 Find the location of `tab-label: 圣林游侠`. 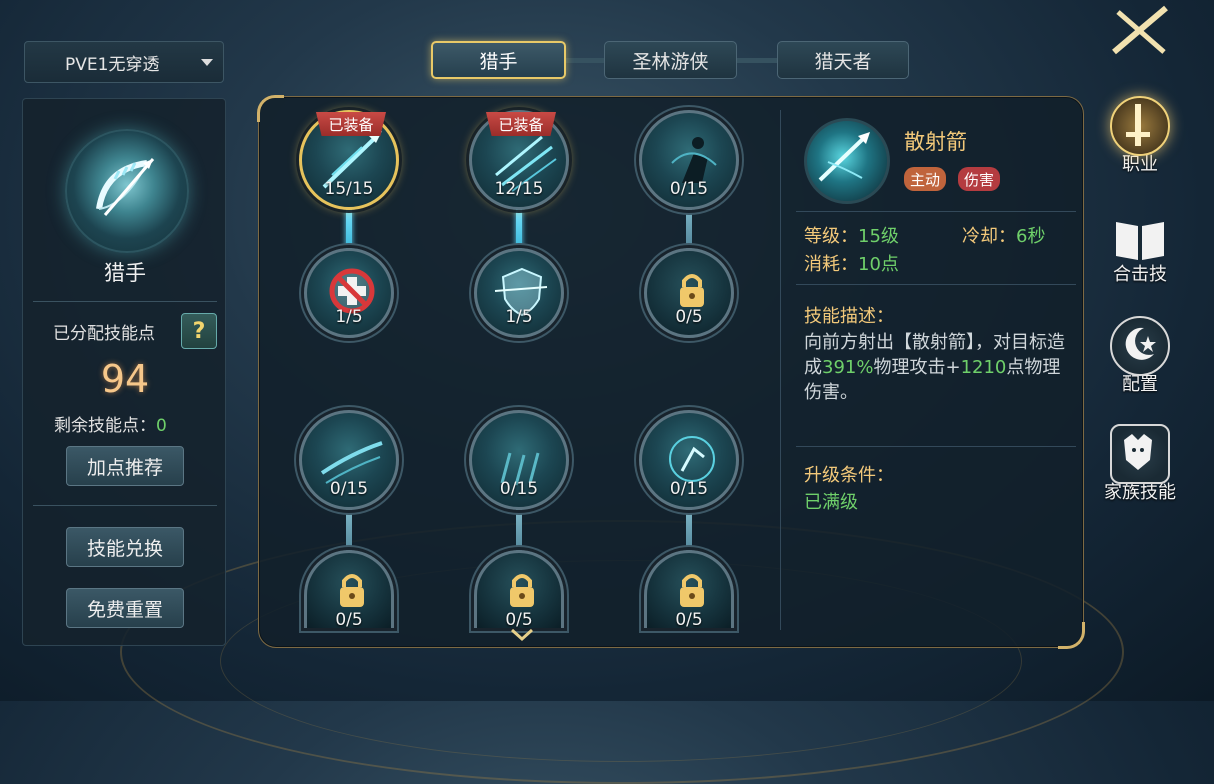

tab-label: 圣林游侠 is located at coordinates (670, 61).